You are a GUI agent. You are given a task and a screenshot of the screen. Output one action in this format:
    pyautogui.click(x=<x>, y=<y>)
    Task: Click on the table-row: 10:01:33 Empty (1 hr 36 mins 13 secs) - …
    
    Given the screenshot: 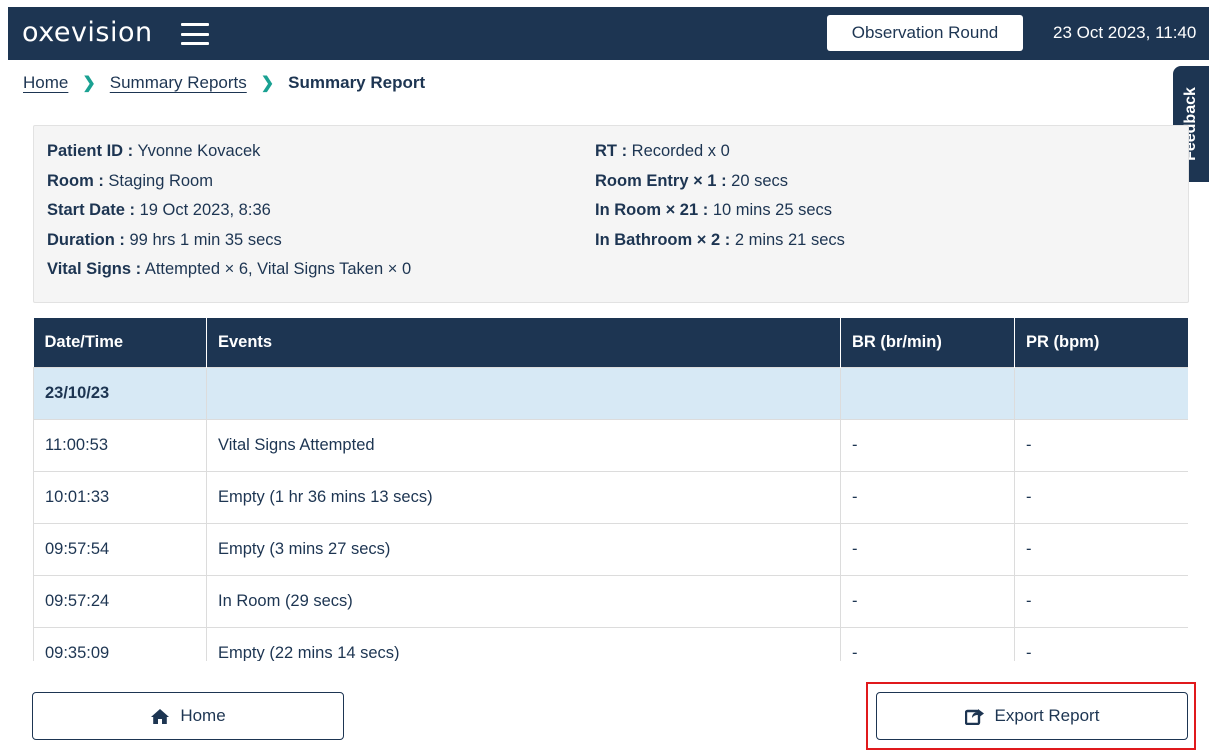 What is the action you would take?
    pyautogui.click(x=610, y=497)
    